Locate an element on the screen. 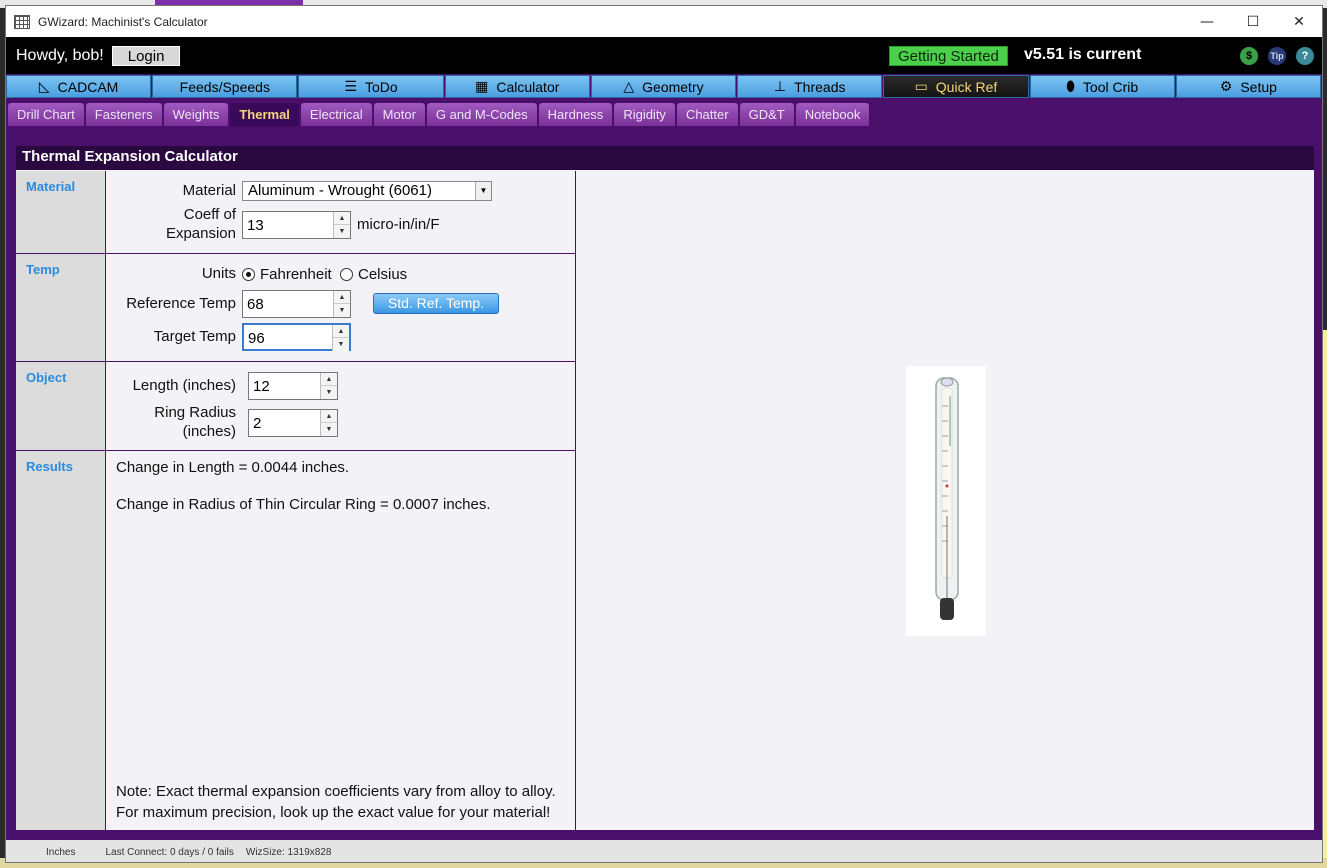 This screenshot has width=1327, height=868. section-label: Temp is located at coordinates (61, 307).